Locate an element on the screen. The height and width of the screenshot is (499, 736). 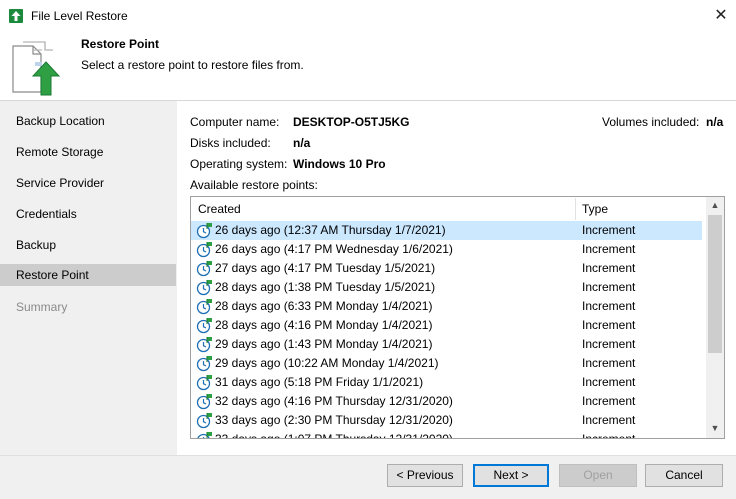
disks-included-value: n/a is located at coordinates (302, 143).